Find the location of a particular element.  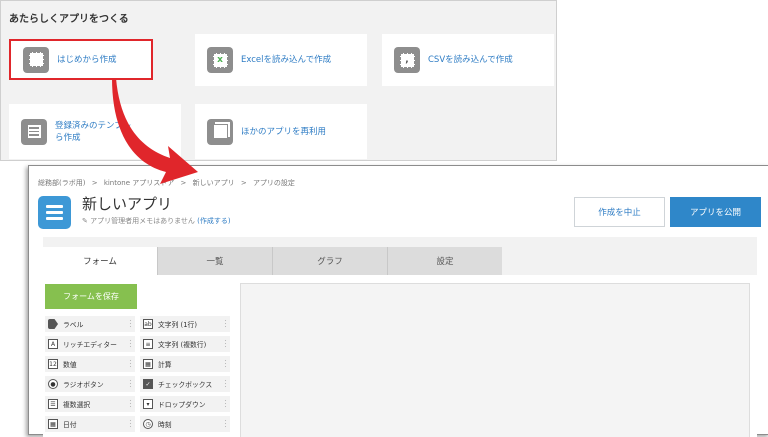

save-form-button: フォームを保存 is located at coordinates (91, 296).